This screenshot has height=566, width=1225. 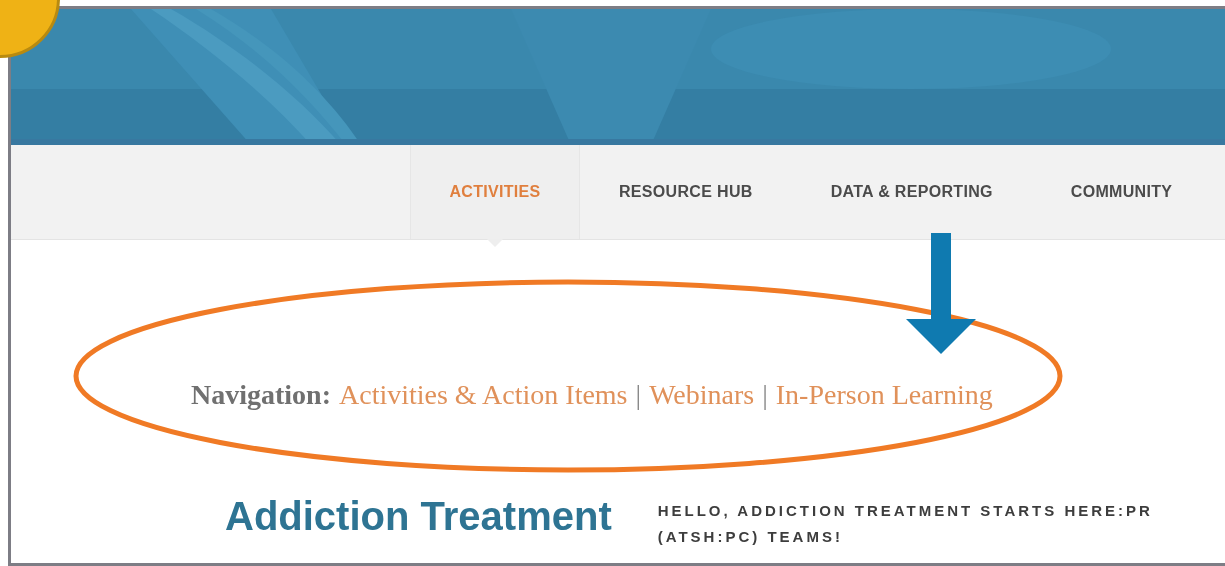 What do you see at coordinates (911, 192) in the screenshot?
I see `nav-tab: DATA & REPORTING` at bounding box center [911, 192].